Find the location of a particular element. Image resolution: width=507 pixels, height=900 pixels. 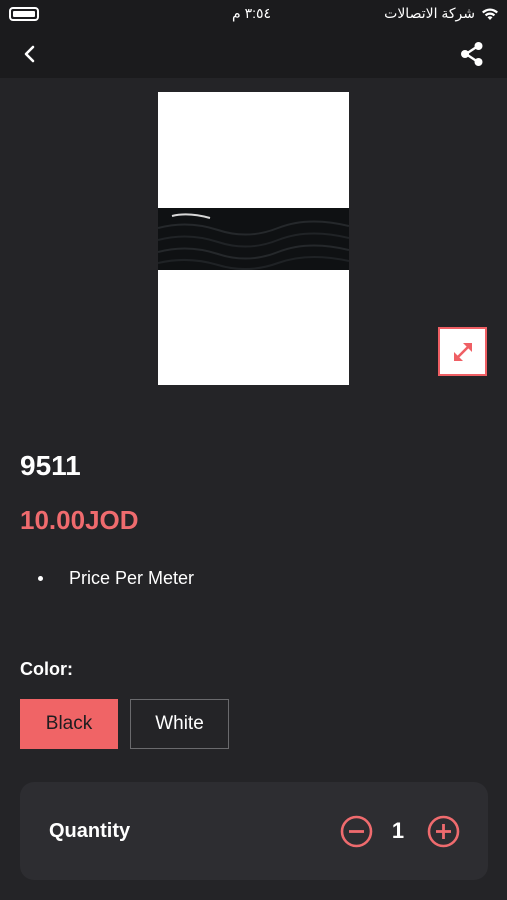

quantity-panel: Quantity 1 is located at coordinates (254, 831).